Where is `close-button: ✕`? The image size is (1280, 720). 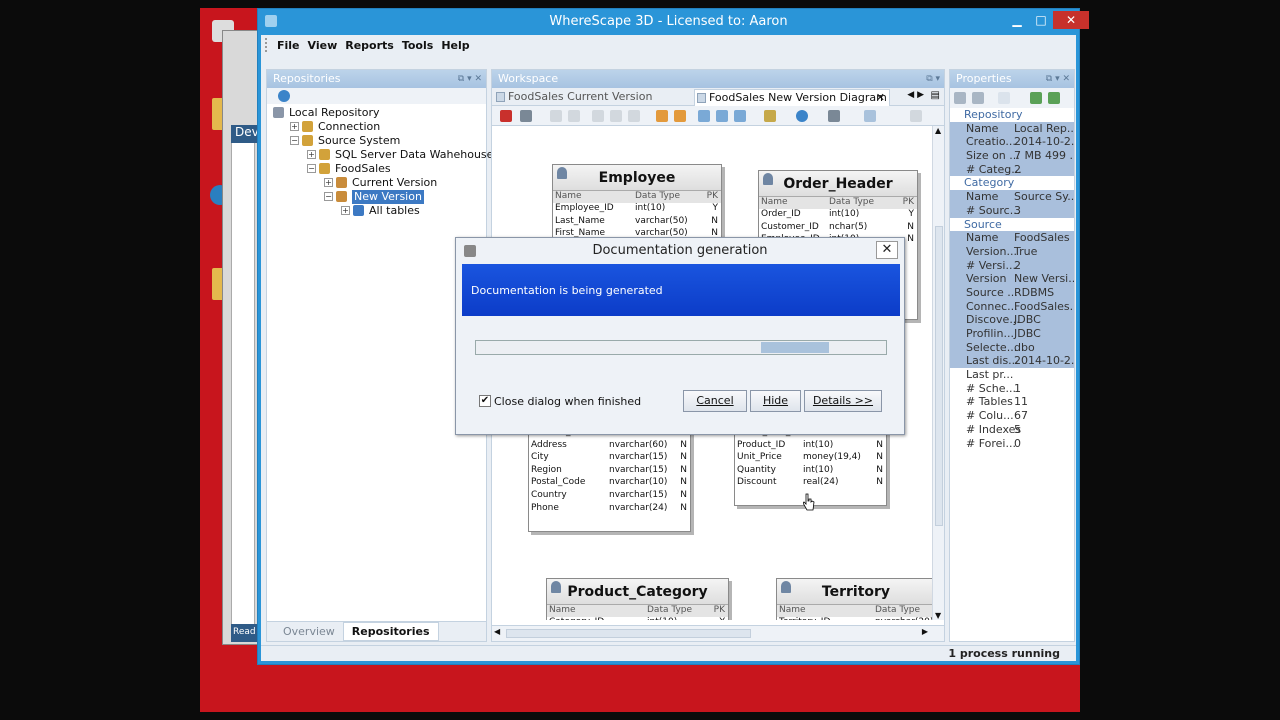 close-button: ✕ is located at coordinates (1071, 20).